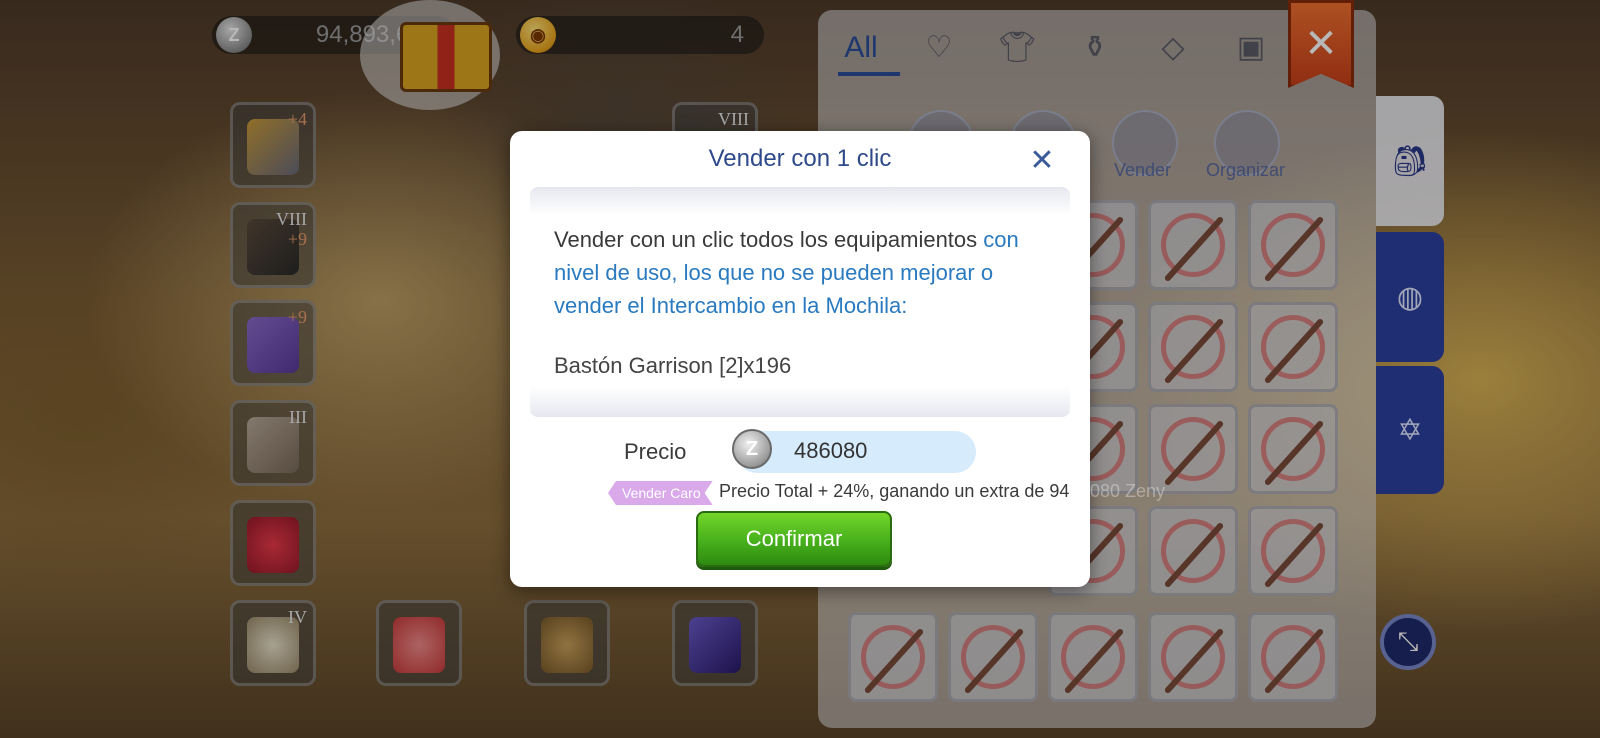 The height and width of the screenshot is (738, 1600). What do you see at coordinates (831, 450) in the screenshot?
I see `price-value: 486080` at bounding box center [831, 450].